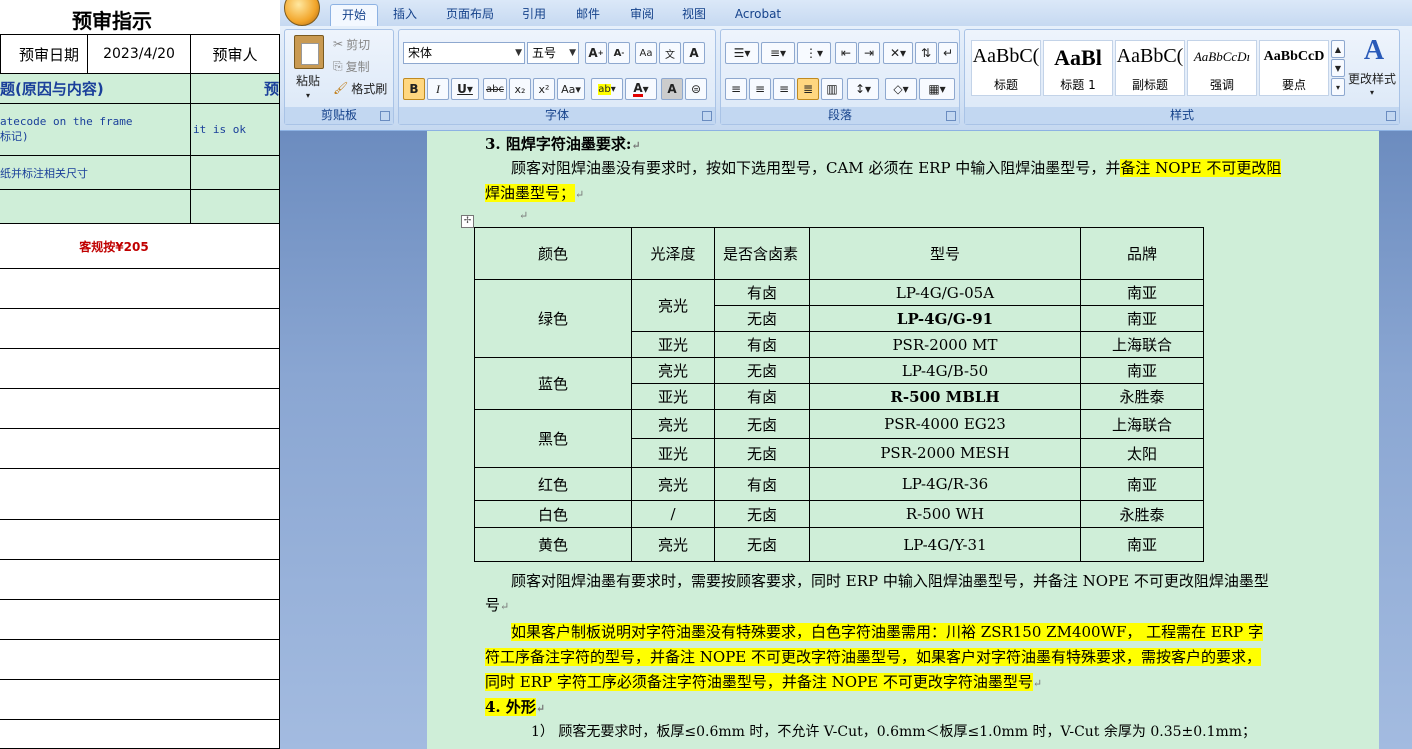 Image resolution: width=1412 pixels, height=749 pixels. I want to click on font-color-icon: A ▾, so click(641, 89).